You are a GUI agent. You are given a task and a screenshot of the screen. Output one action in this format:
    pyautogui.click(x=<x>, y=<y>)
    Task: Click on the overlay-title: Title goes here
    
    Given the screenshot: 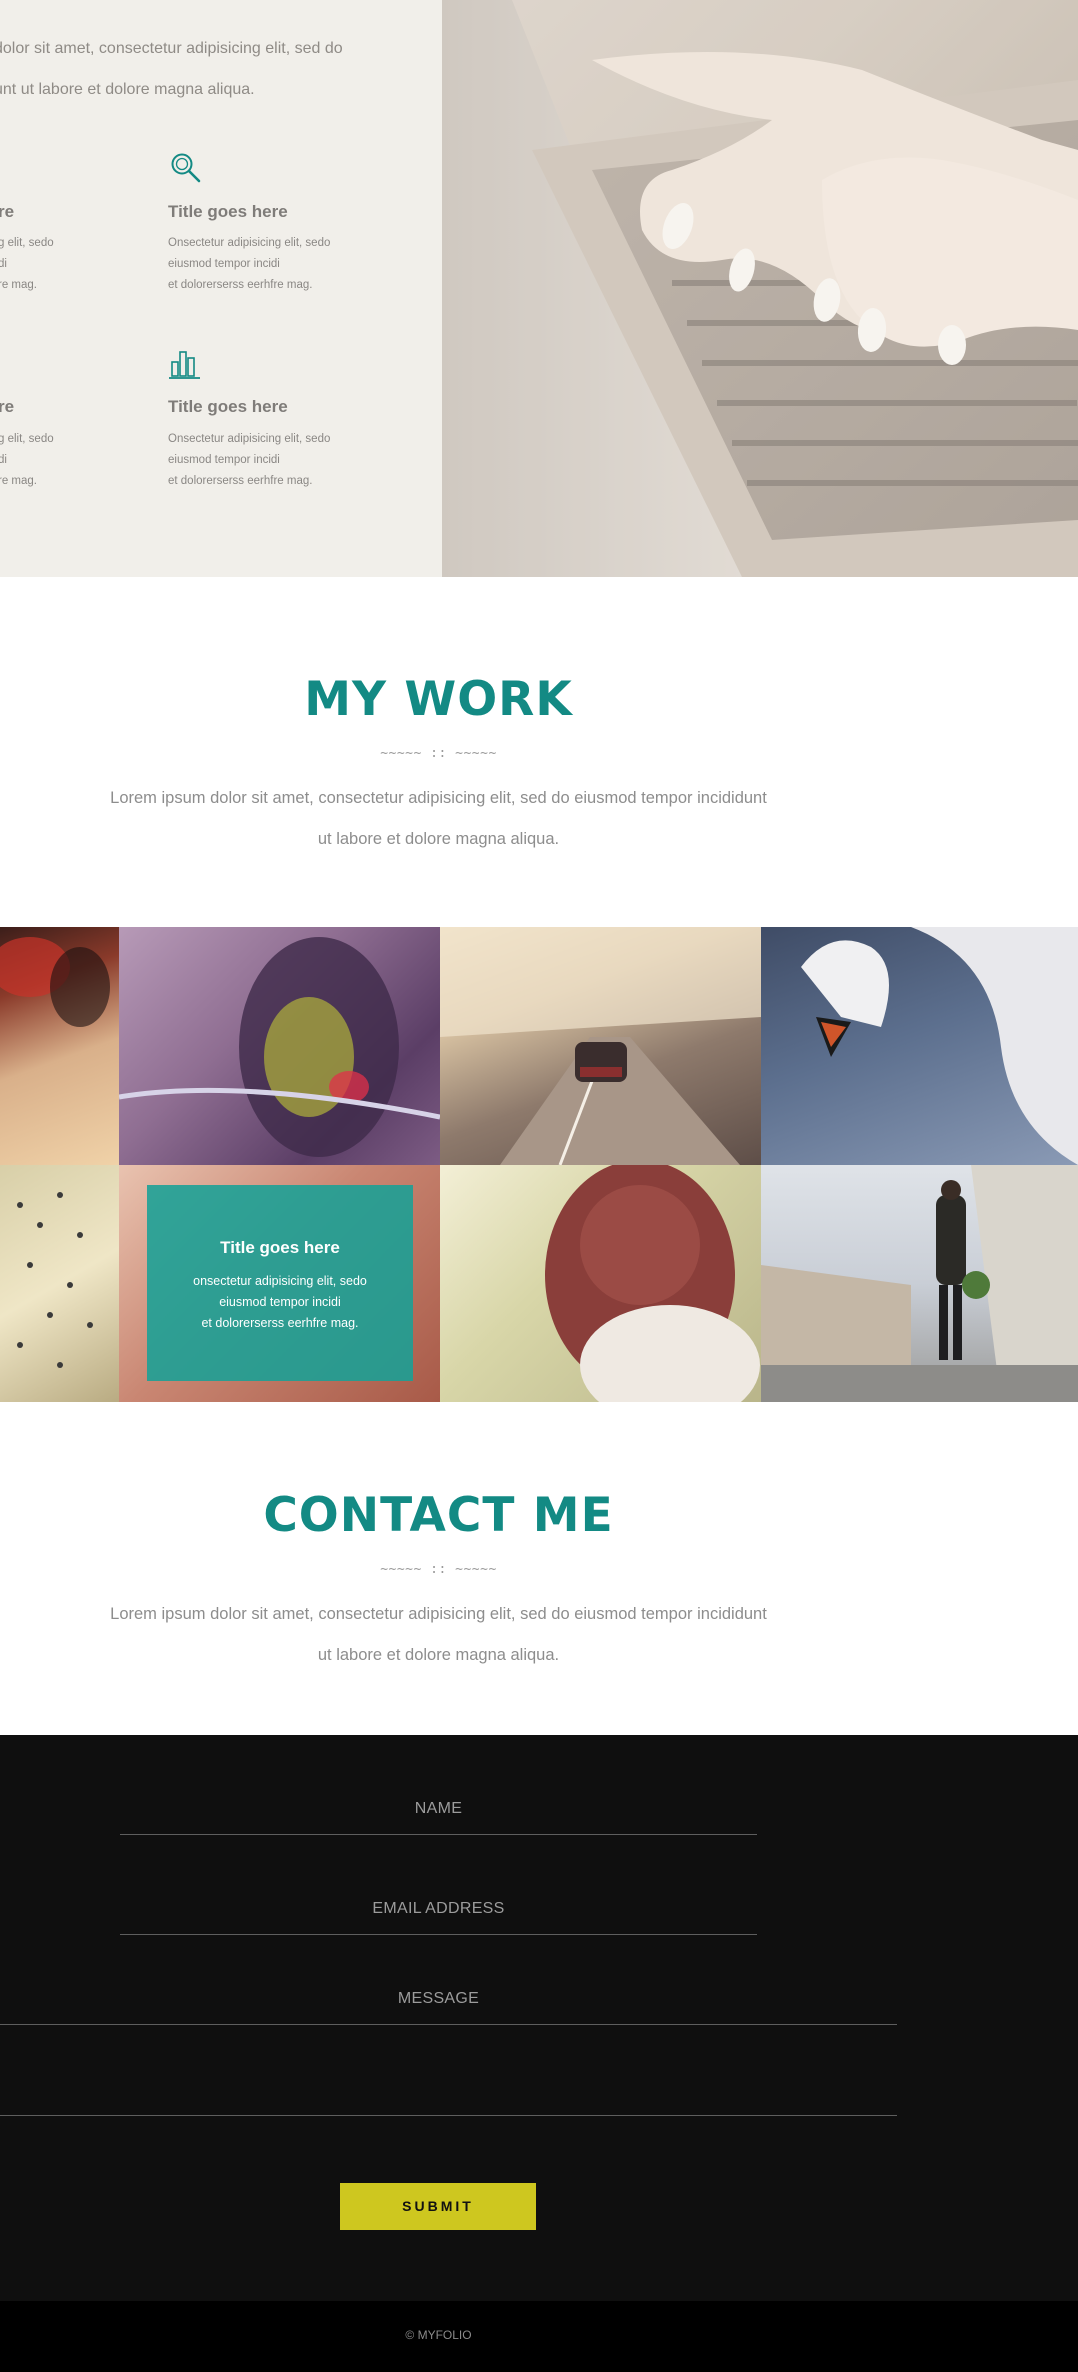 What is the action you would take?
    pyautogui.click(x=280, y=1247)
    